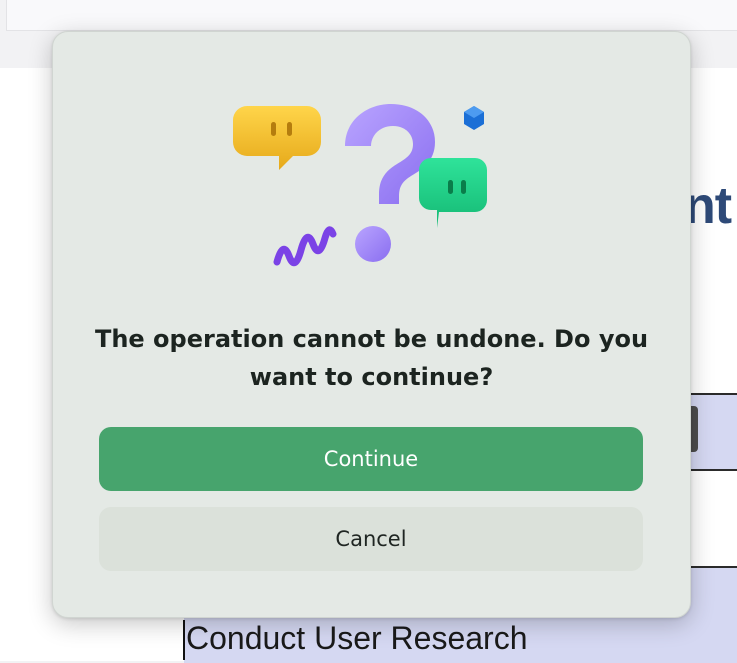  Describe the element at coordinates (371, 15) in the screenshot. I see `background-top-card` at that location.